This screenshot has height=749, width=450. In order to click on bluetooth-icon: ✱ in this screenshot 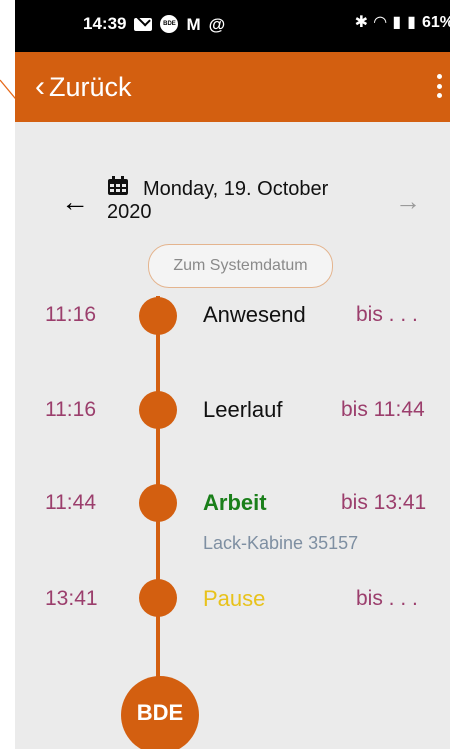, I will do `click(361, 22)`.